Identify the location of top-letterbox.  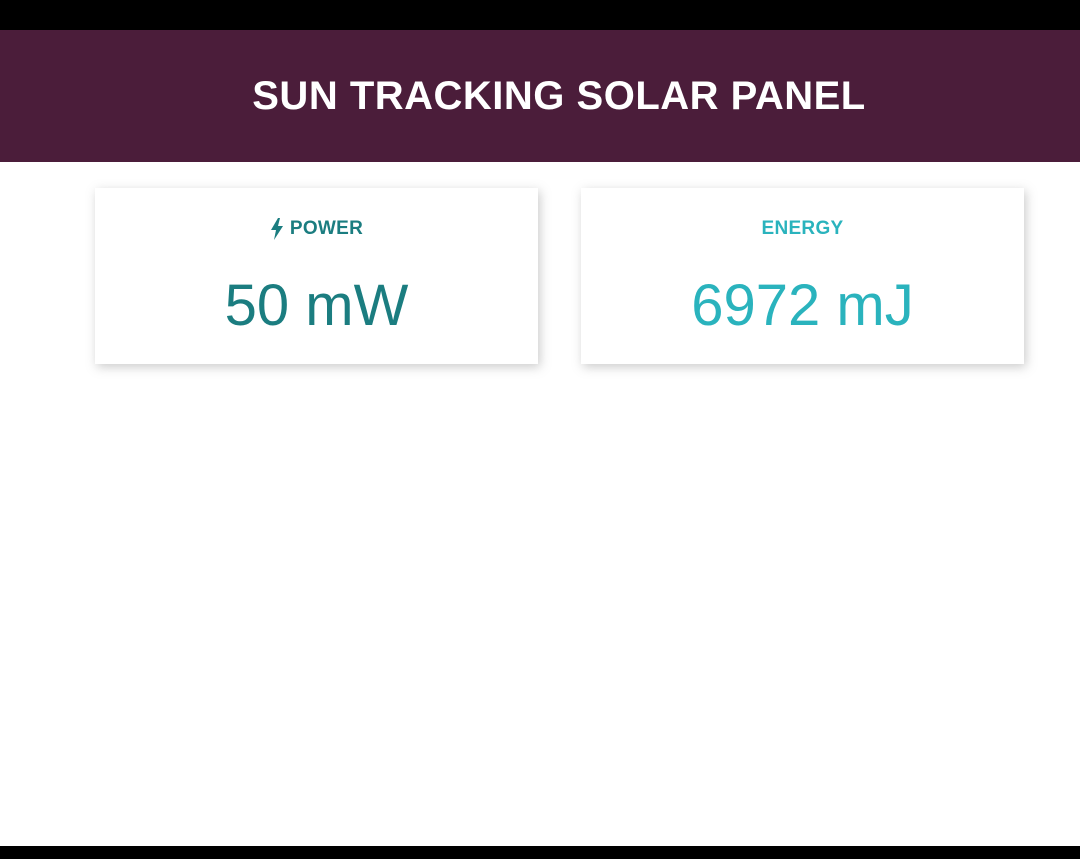
(540, 15).